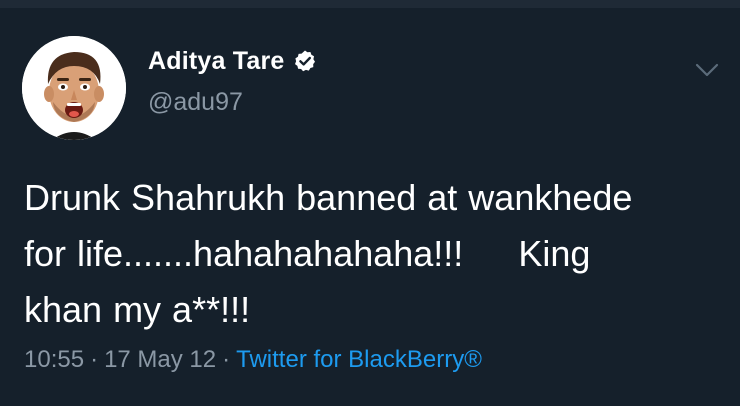  Describe the element at coordinates (195, 102) in the screenshot. I see `author-handle: @adu97` at that location.